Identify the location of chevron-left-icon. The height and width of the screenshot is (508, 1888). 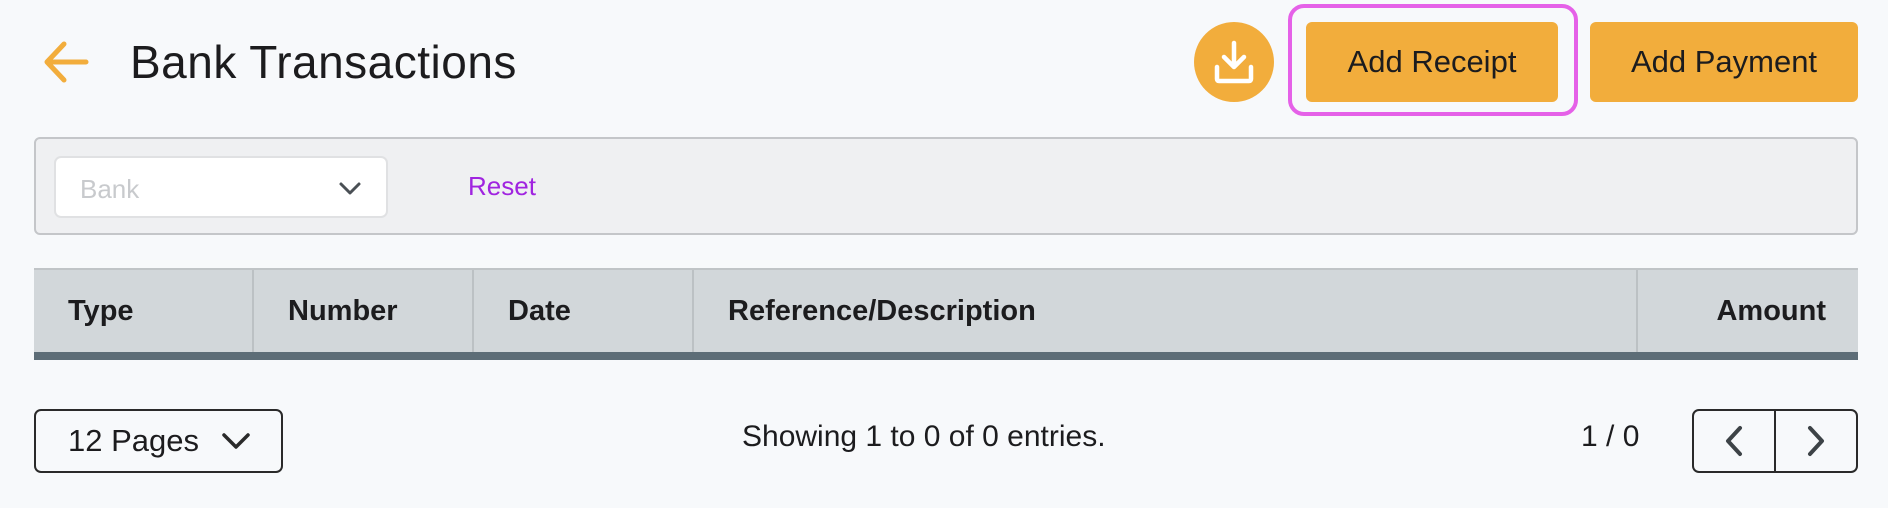
(1734, 441).